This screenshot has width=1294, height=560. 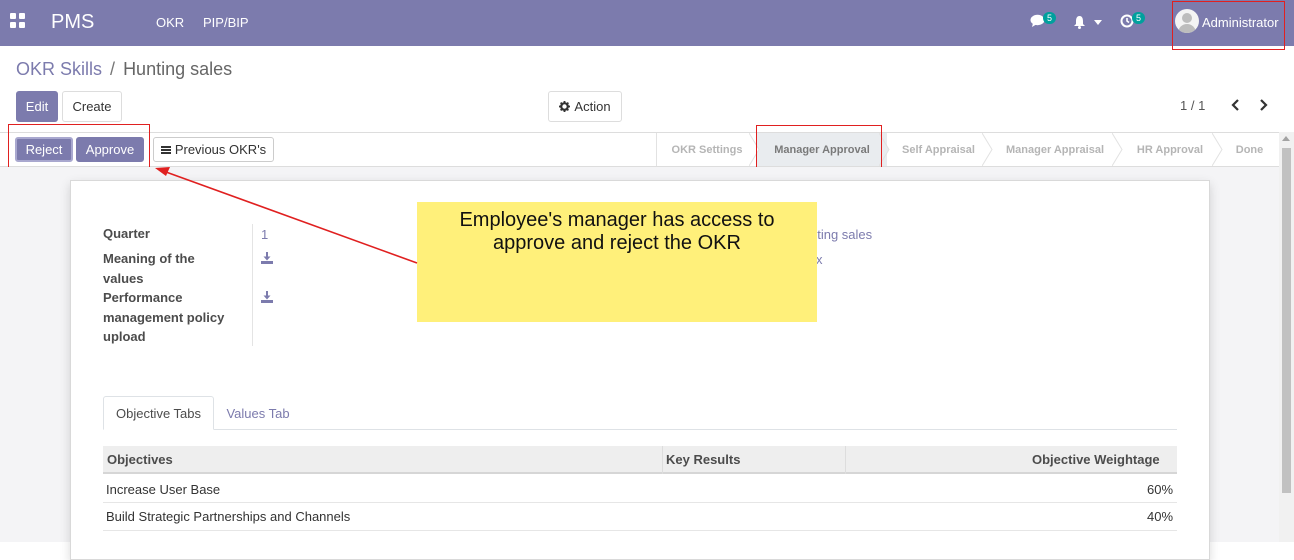 I want to click on policy-upload-label: Performance management policy upload, so click(x=164, y=317).